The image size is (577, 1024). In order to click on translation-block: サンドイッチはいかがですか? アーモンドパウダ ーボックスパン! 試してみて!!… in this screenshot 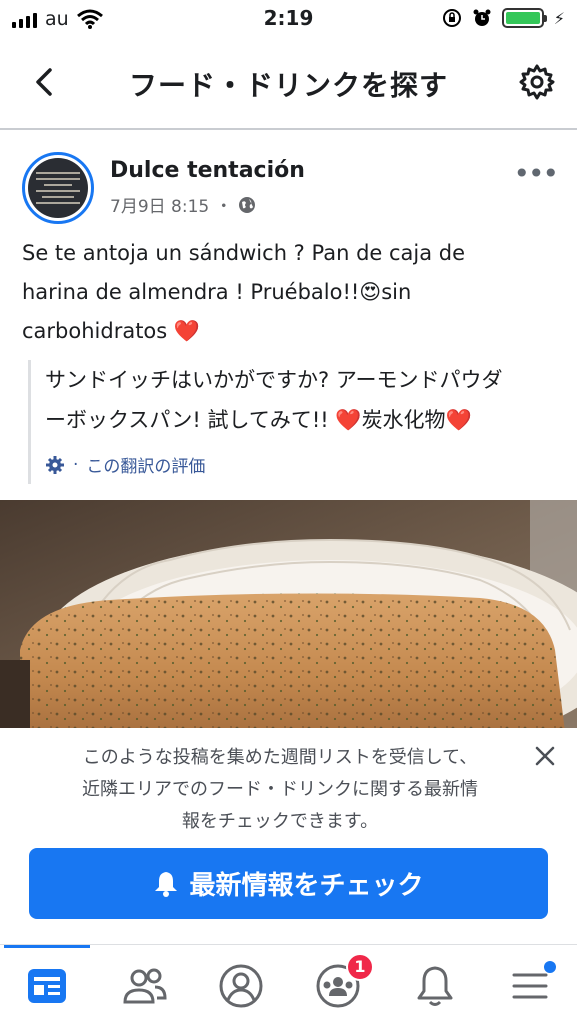, I will do `click(288, 422)`.